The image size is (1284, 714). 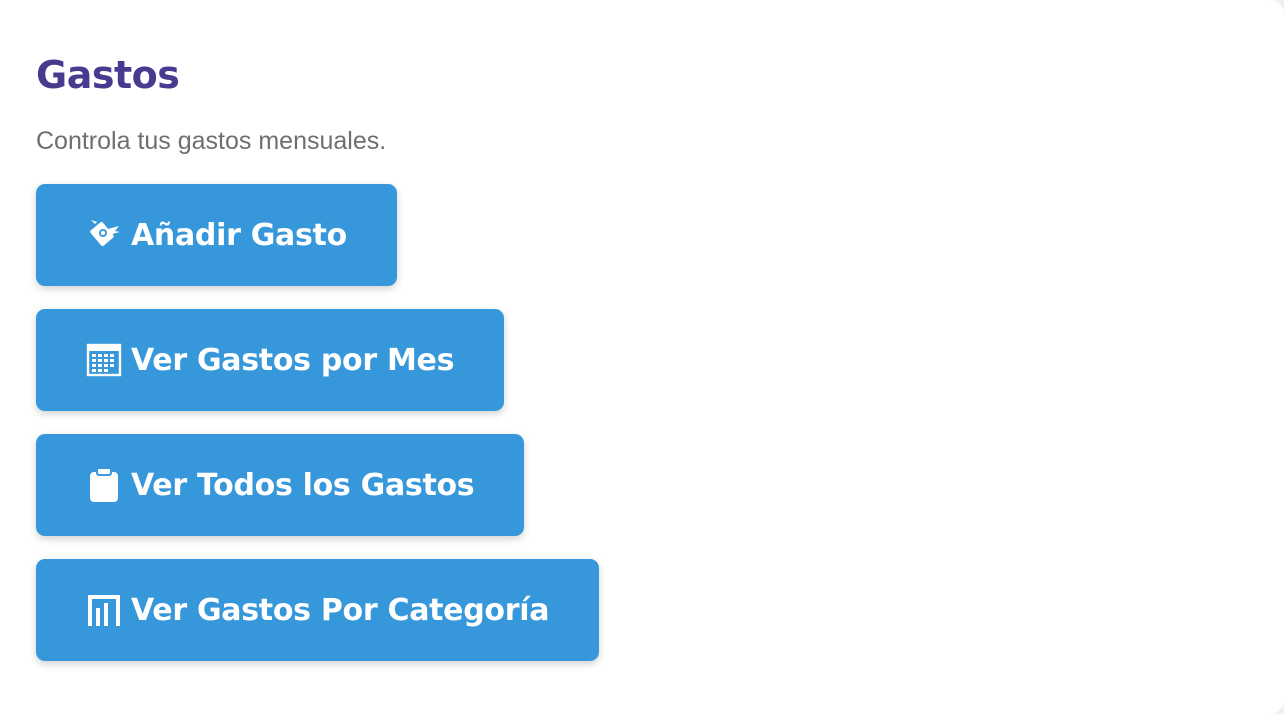 What do you see at coordinates (104, 360) in the screenshot?
I see `calendar-icon` at bounding box center [104, 360].